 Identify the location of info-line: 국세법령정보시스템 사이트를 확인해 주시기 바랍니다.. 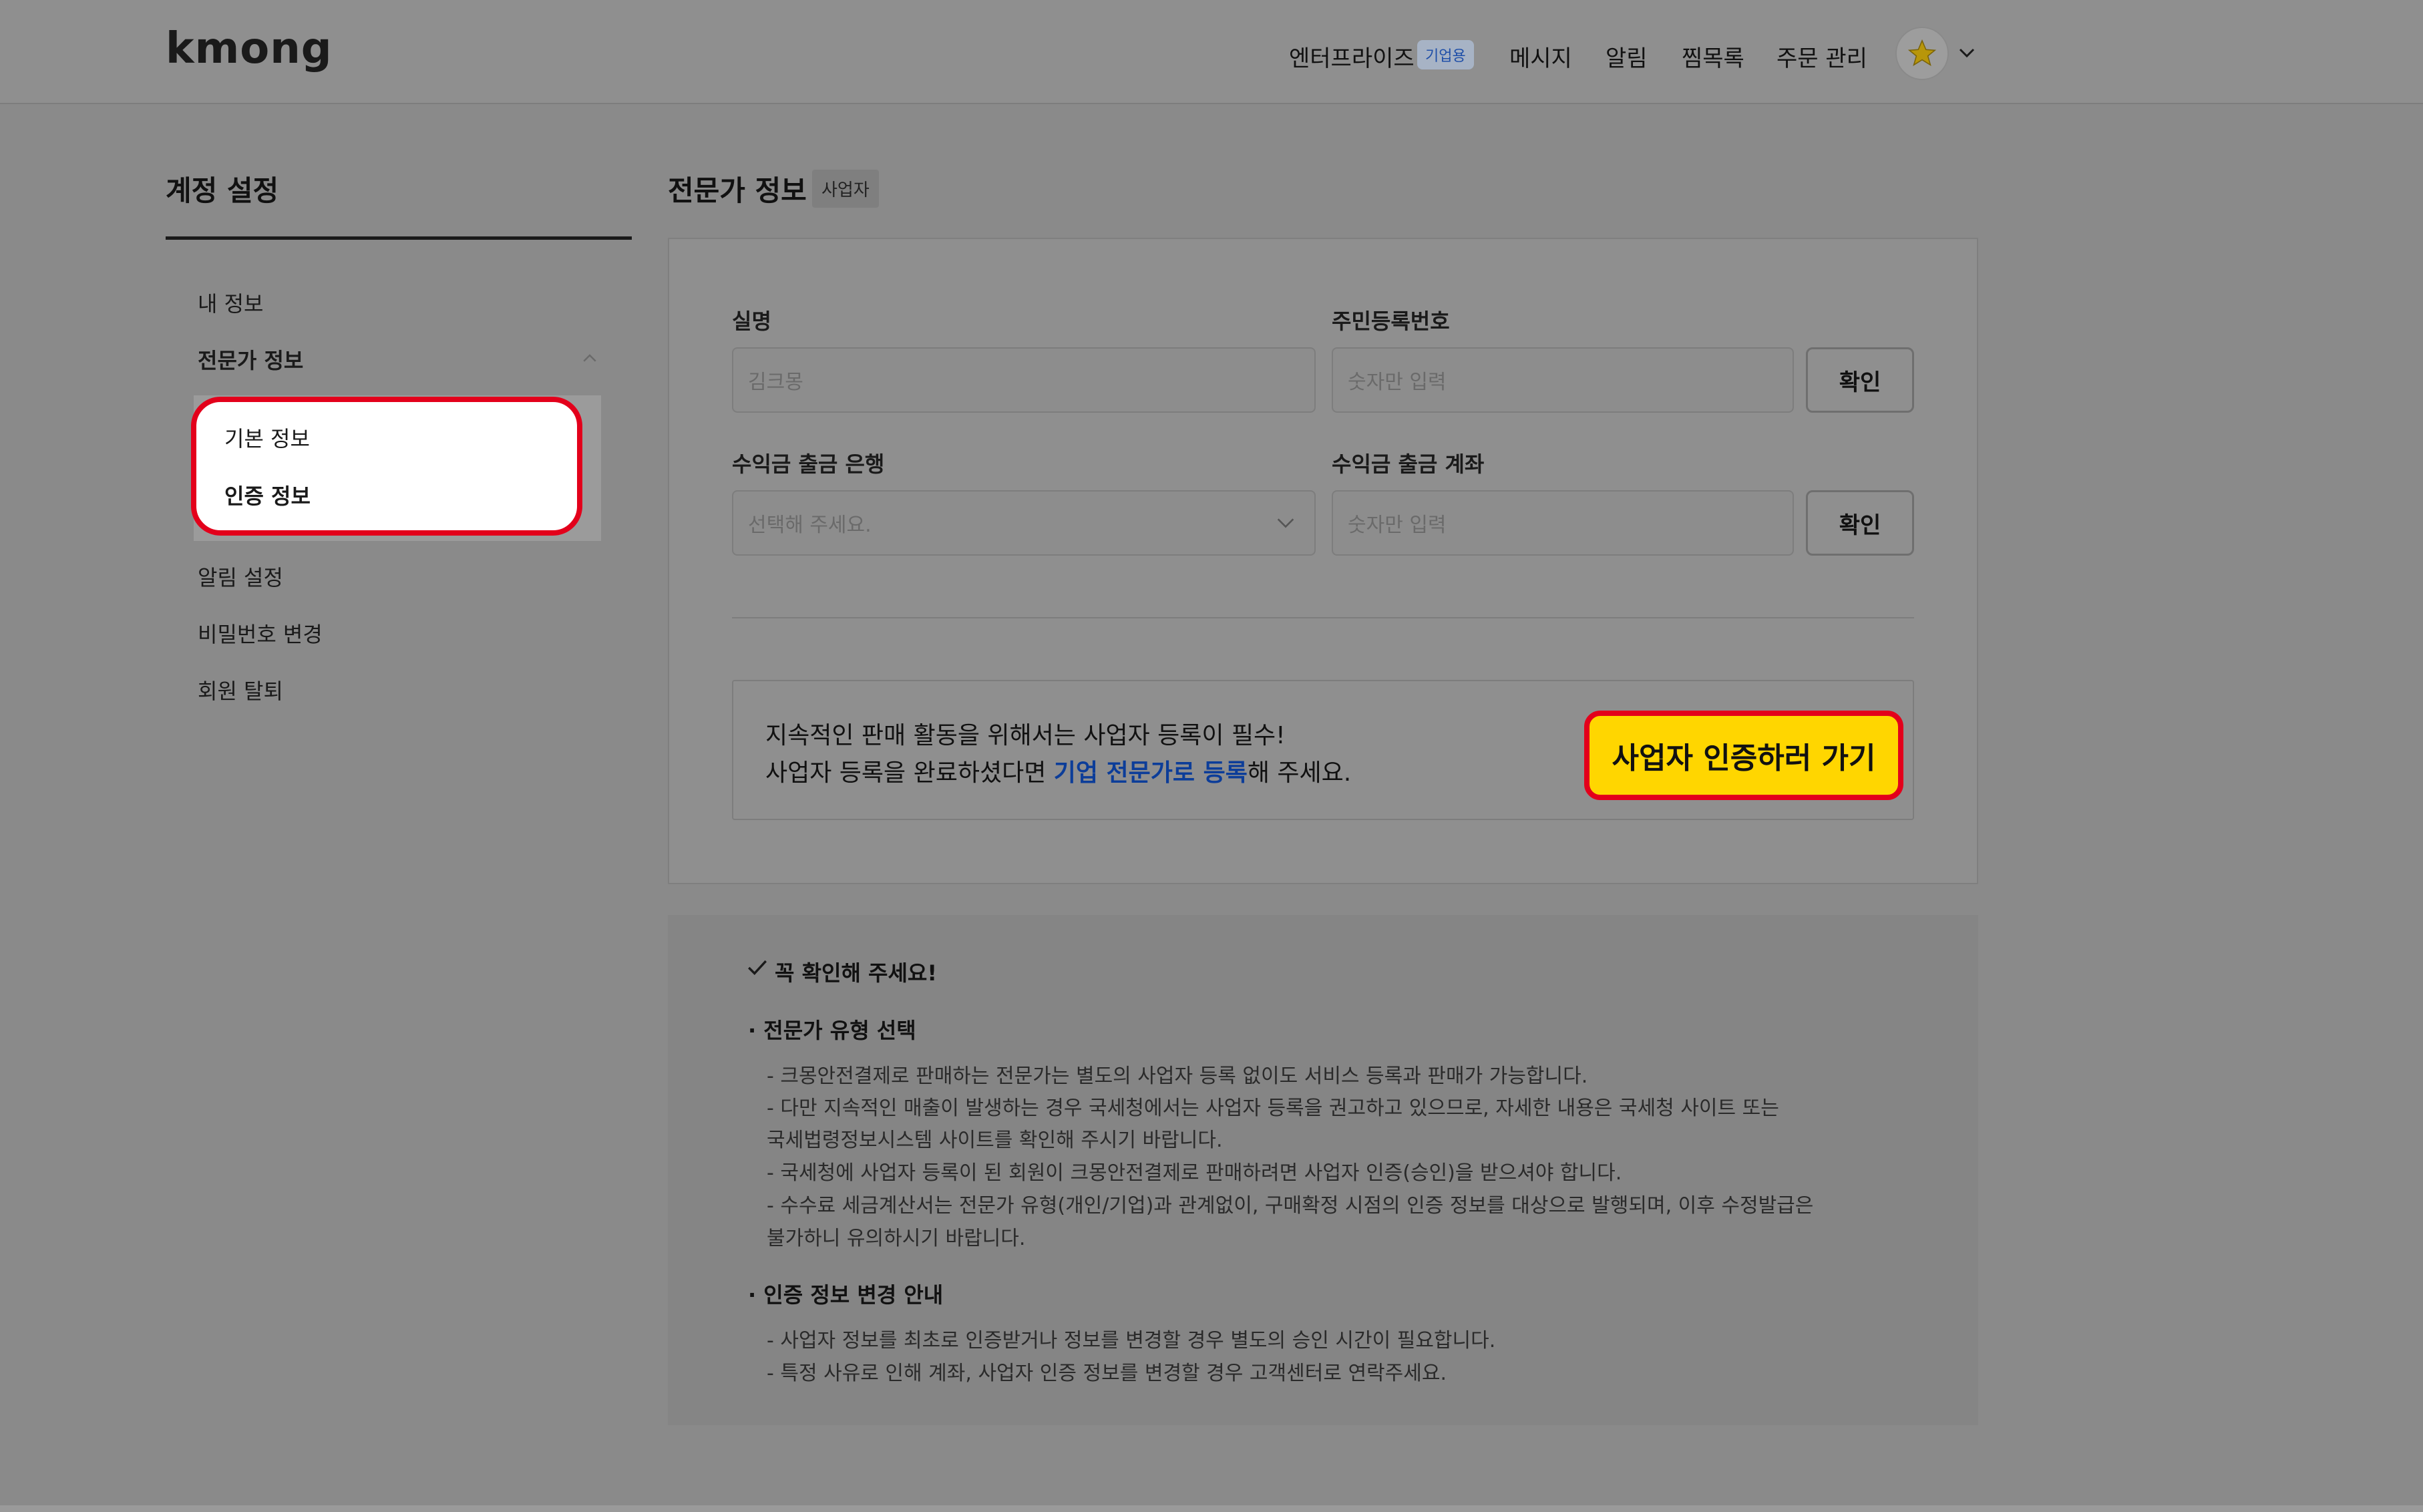
(995, 1140).